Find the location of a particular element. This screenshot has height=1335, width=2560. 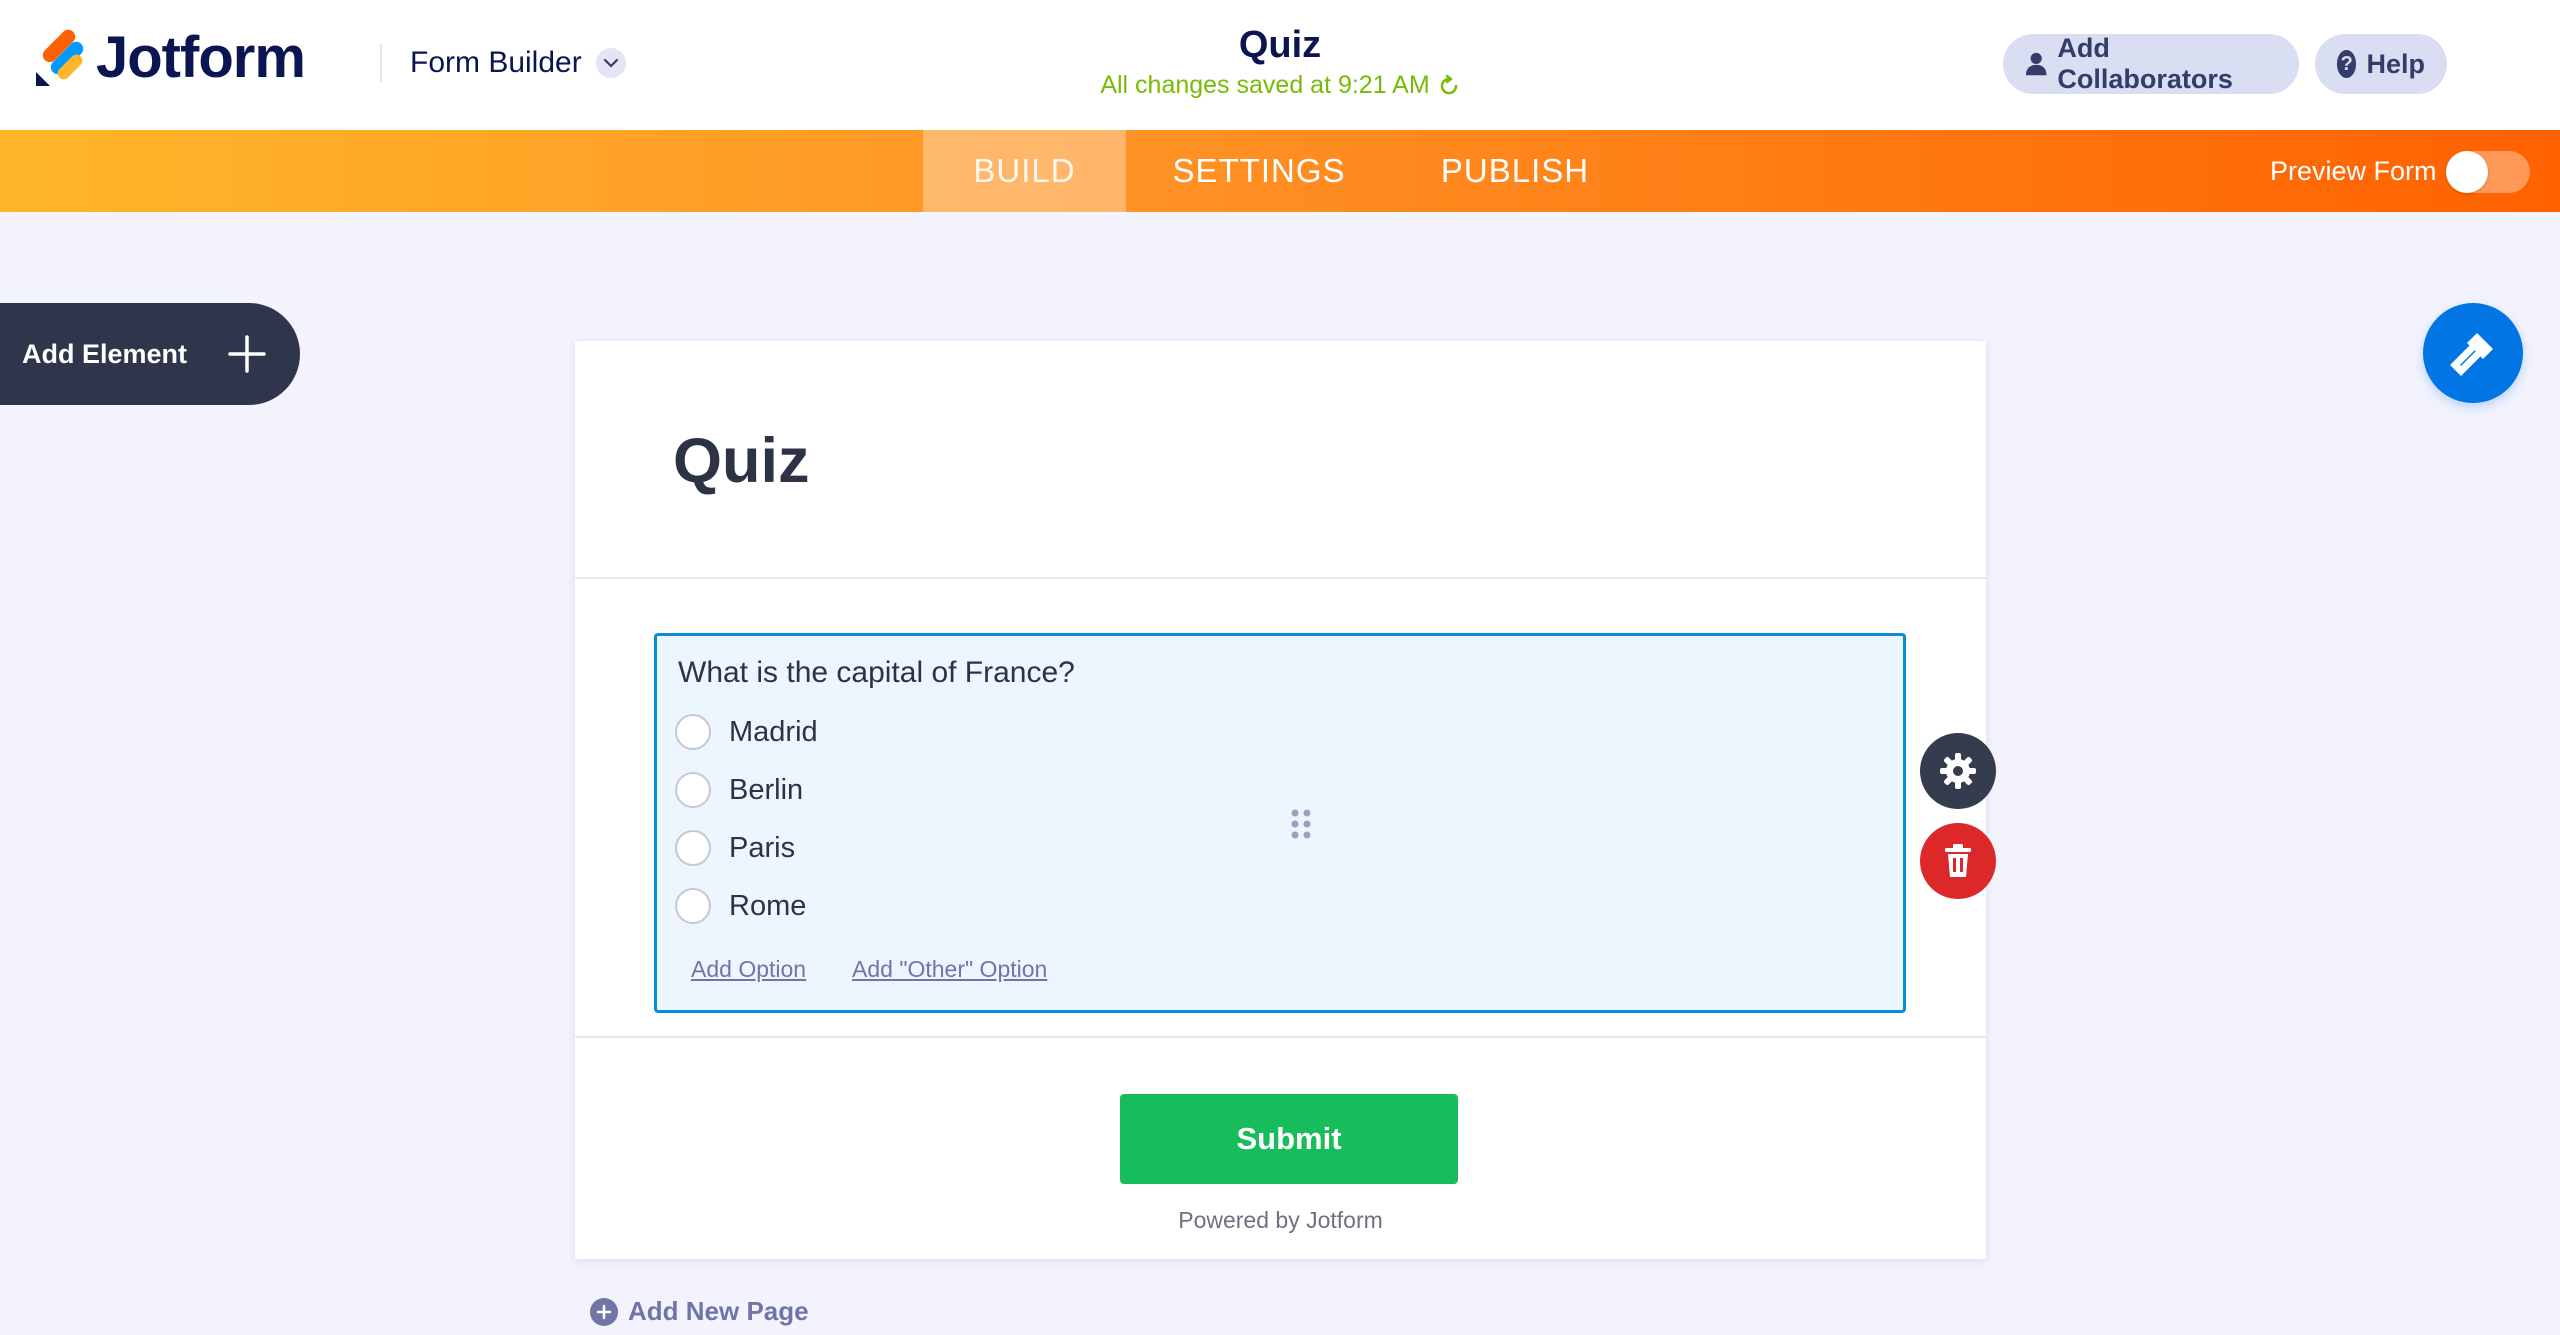

user-icon is located at coordinates (2036, 64).